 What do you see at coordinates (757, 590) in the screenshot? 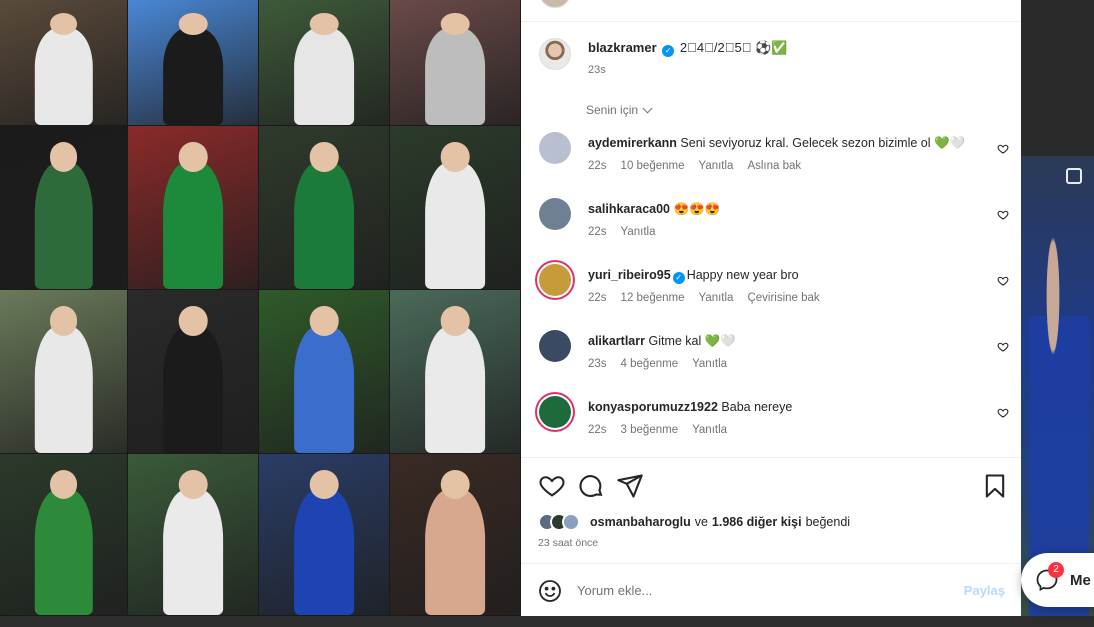
I see `comment-input` at bounding box center [757, 590].